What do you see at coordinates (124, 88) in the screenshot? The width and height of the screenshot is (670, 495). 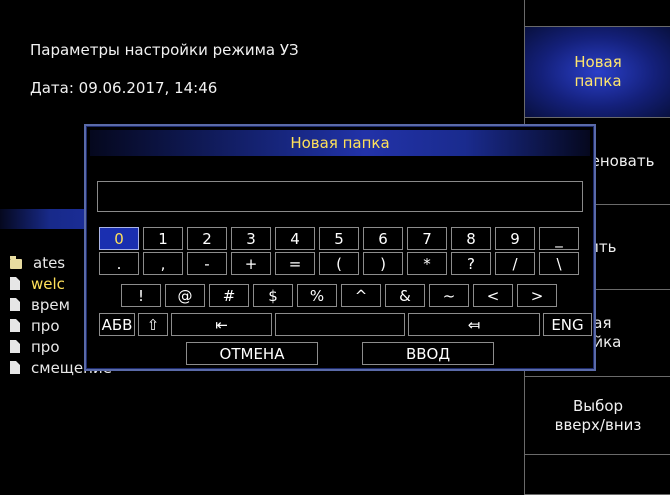 I see `date-line: Дата: 09.06.2017, 14:46` at bounding box center [124, 88].